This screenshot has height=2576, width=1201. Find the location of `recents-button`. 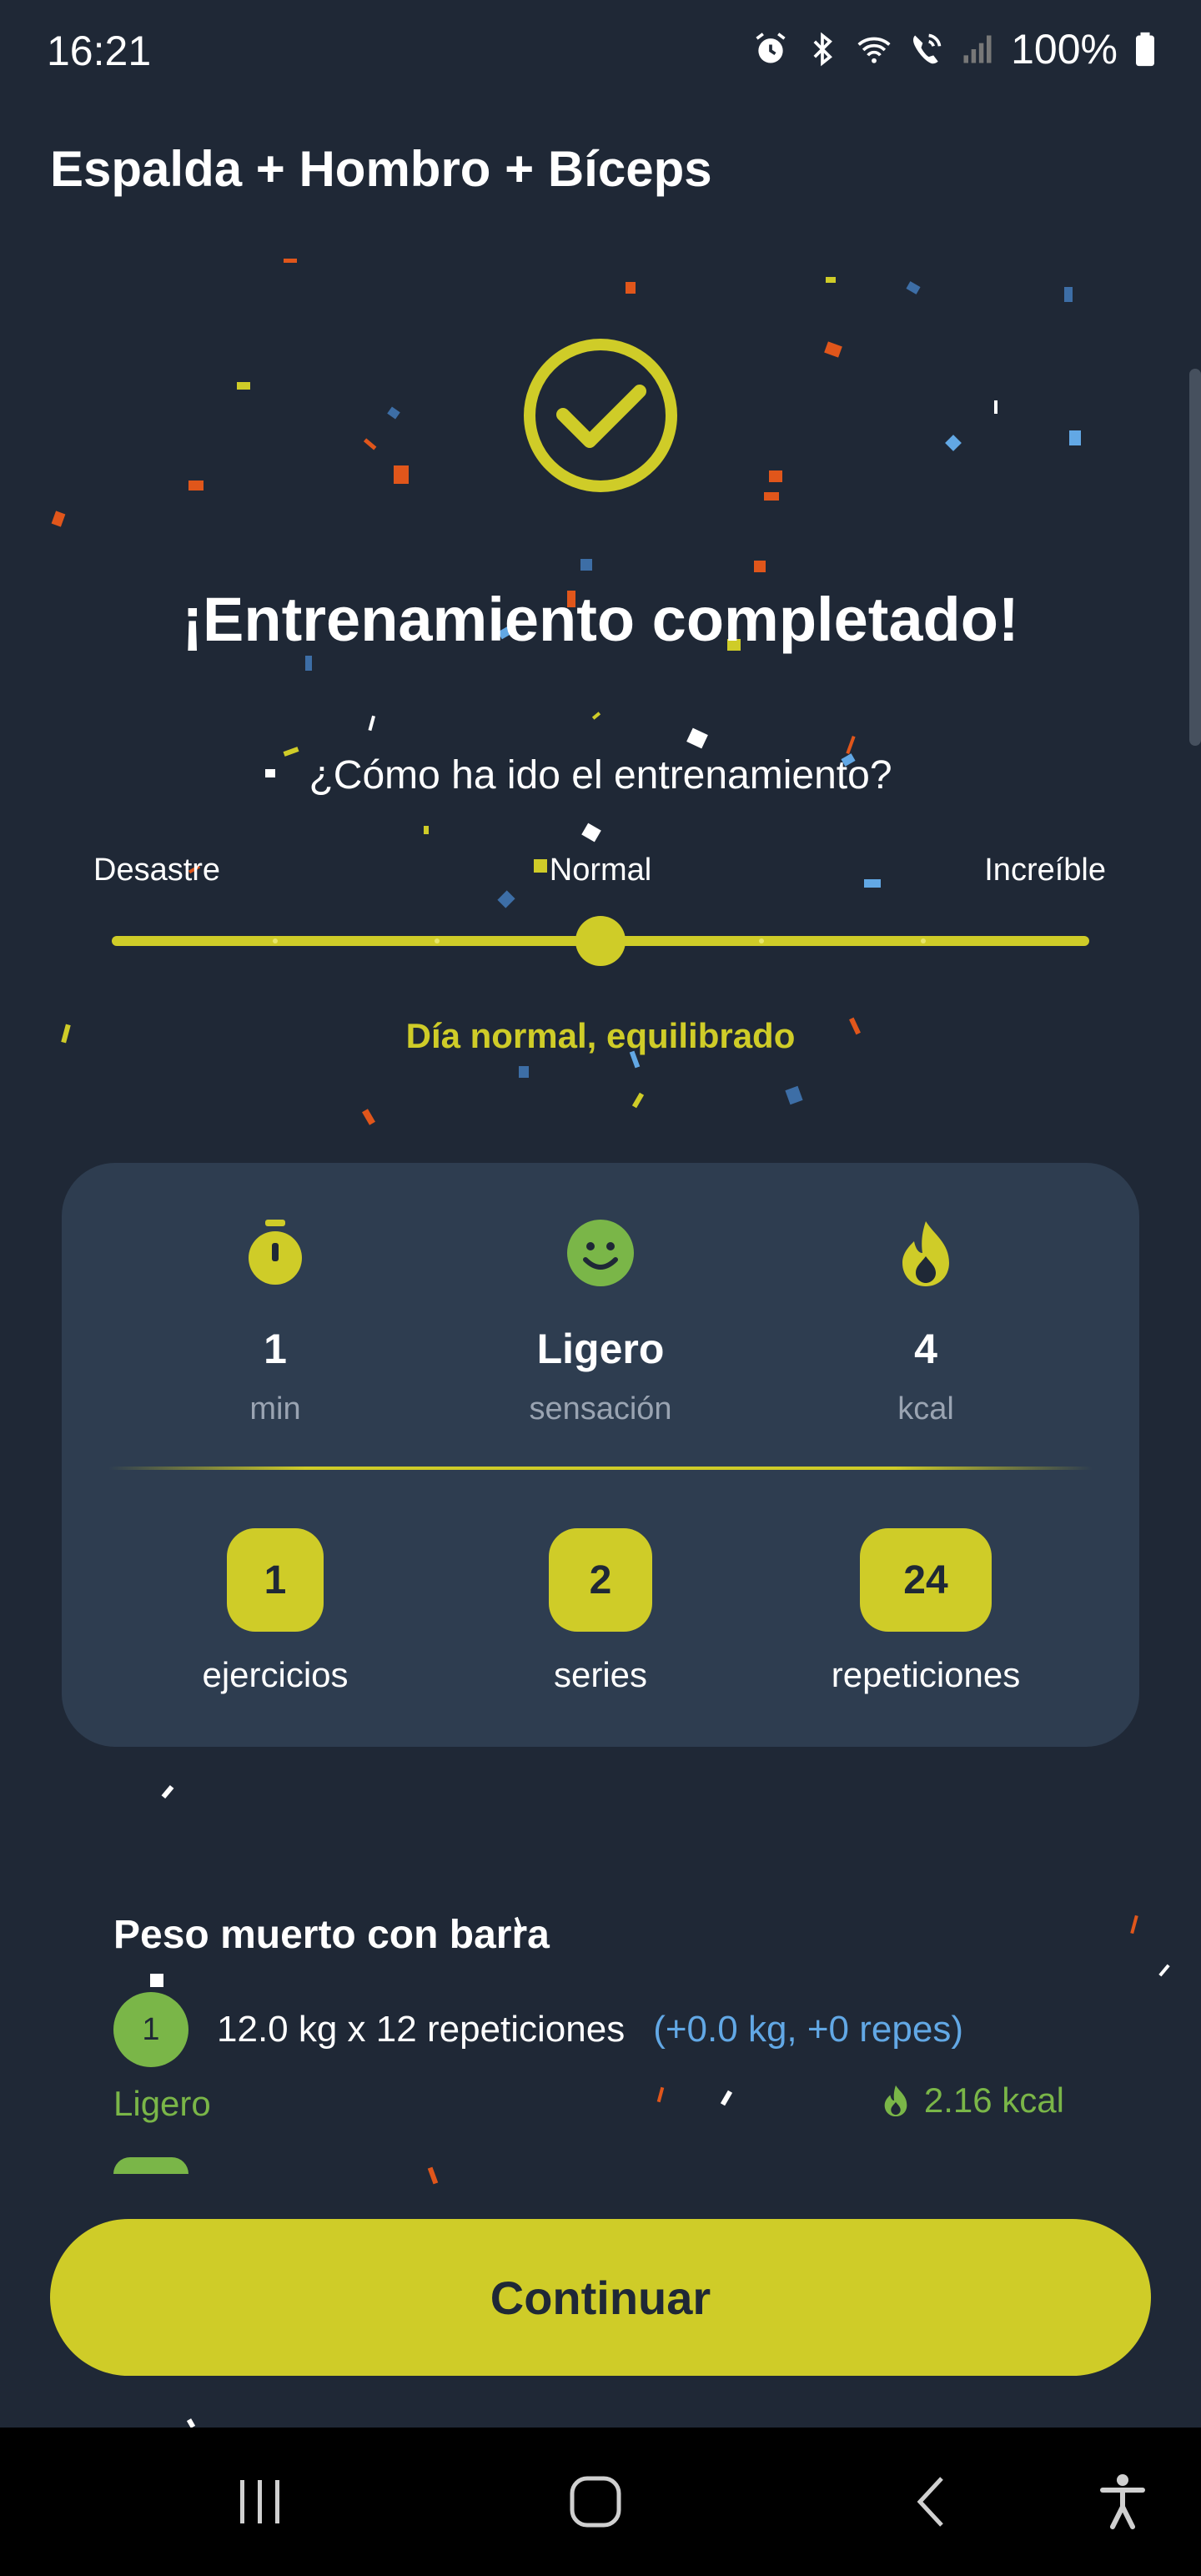

recents-button is located at coordinates (260, 2502).